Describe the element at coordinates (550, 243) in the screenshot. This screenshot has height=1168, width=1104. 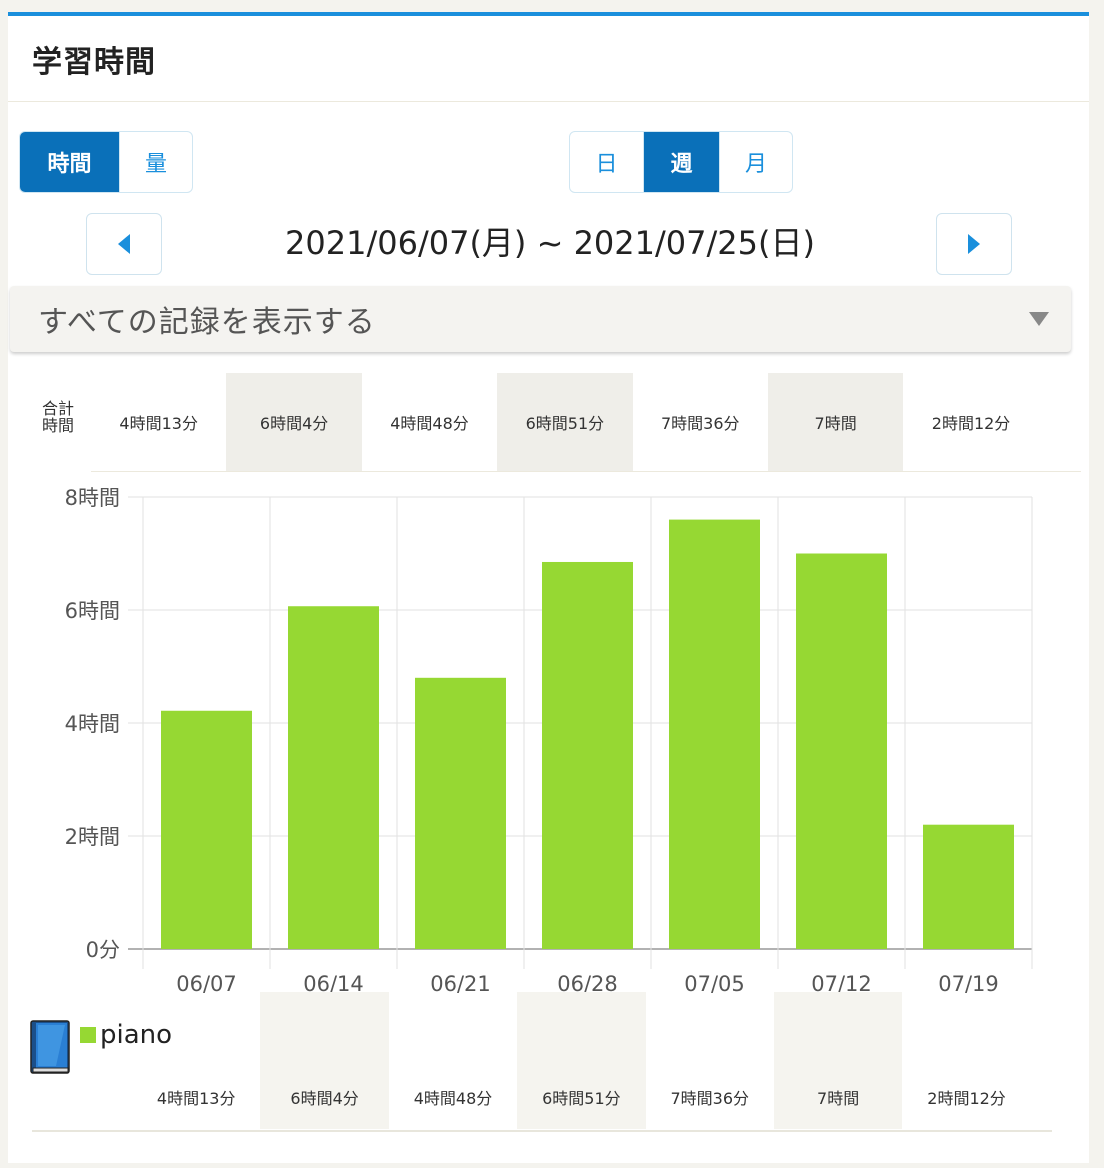
I see `date-range: 2021/06/07(月) ~ 2021/07/25(日)` at that location.